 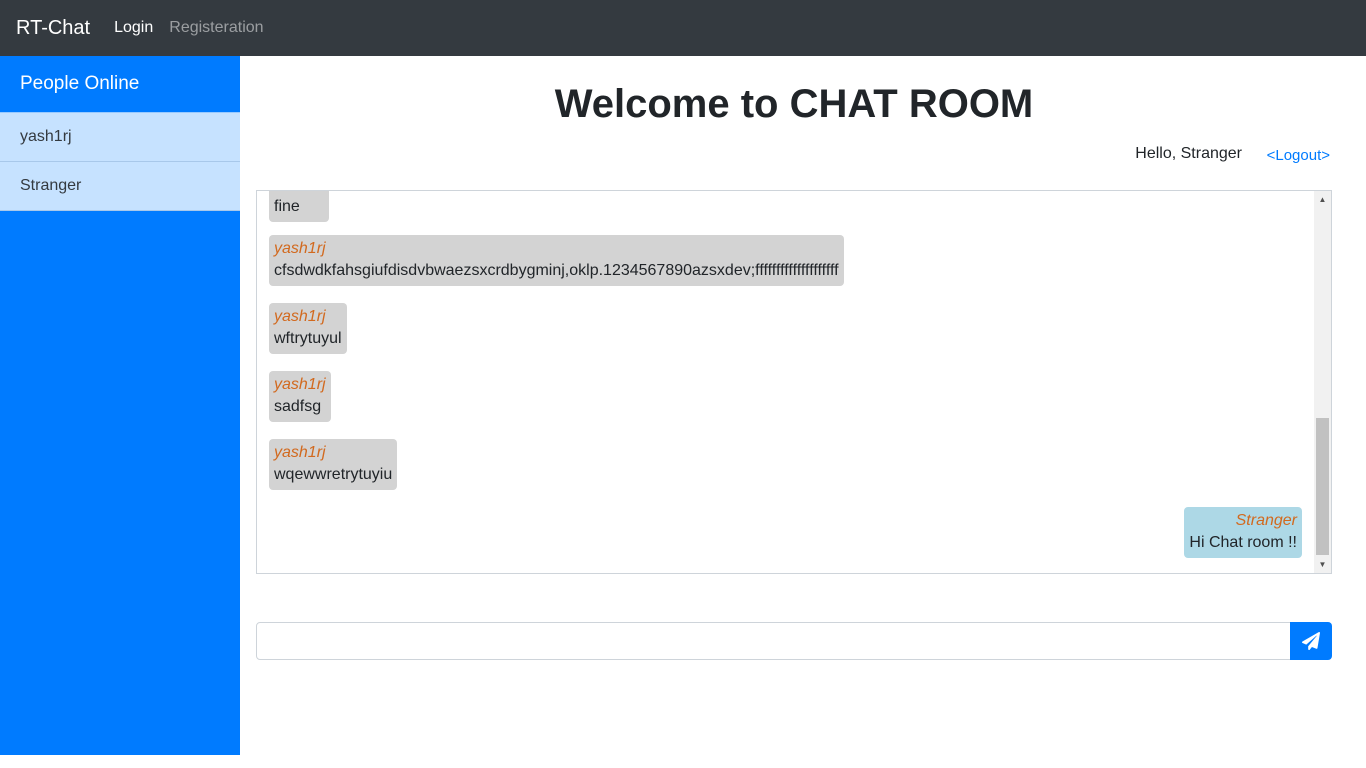 I want to click on online-user-item: yash1rj, so click(x=120, y=137).